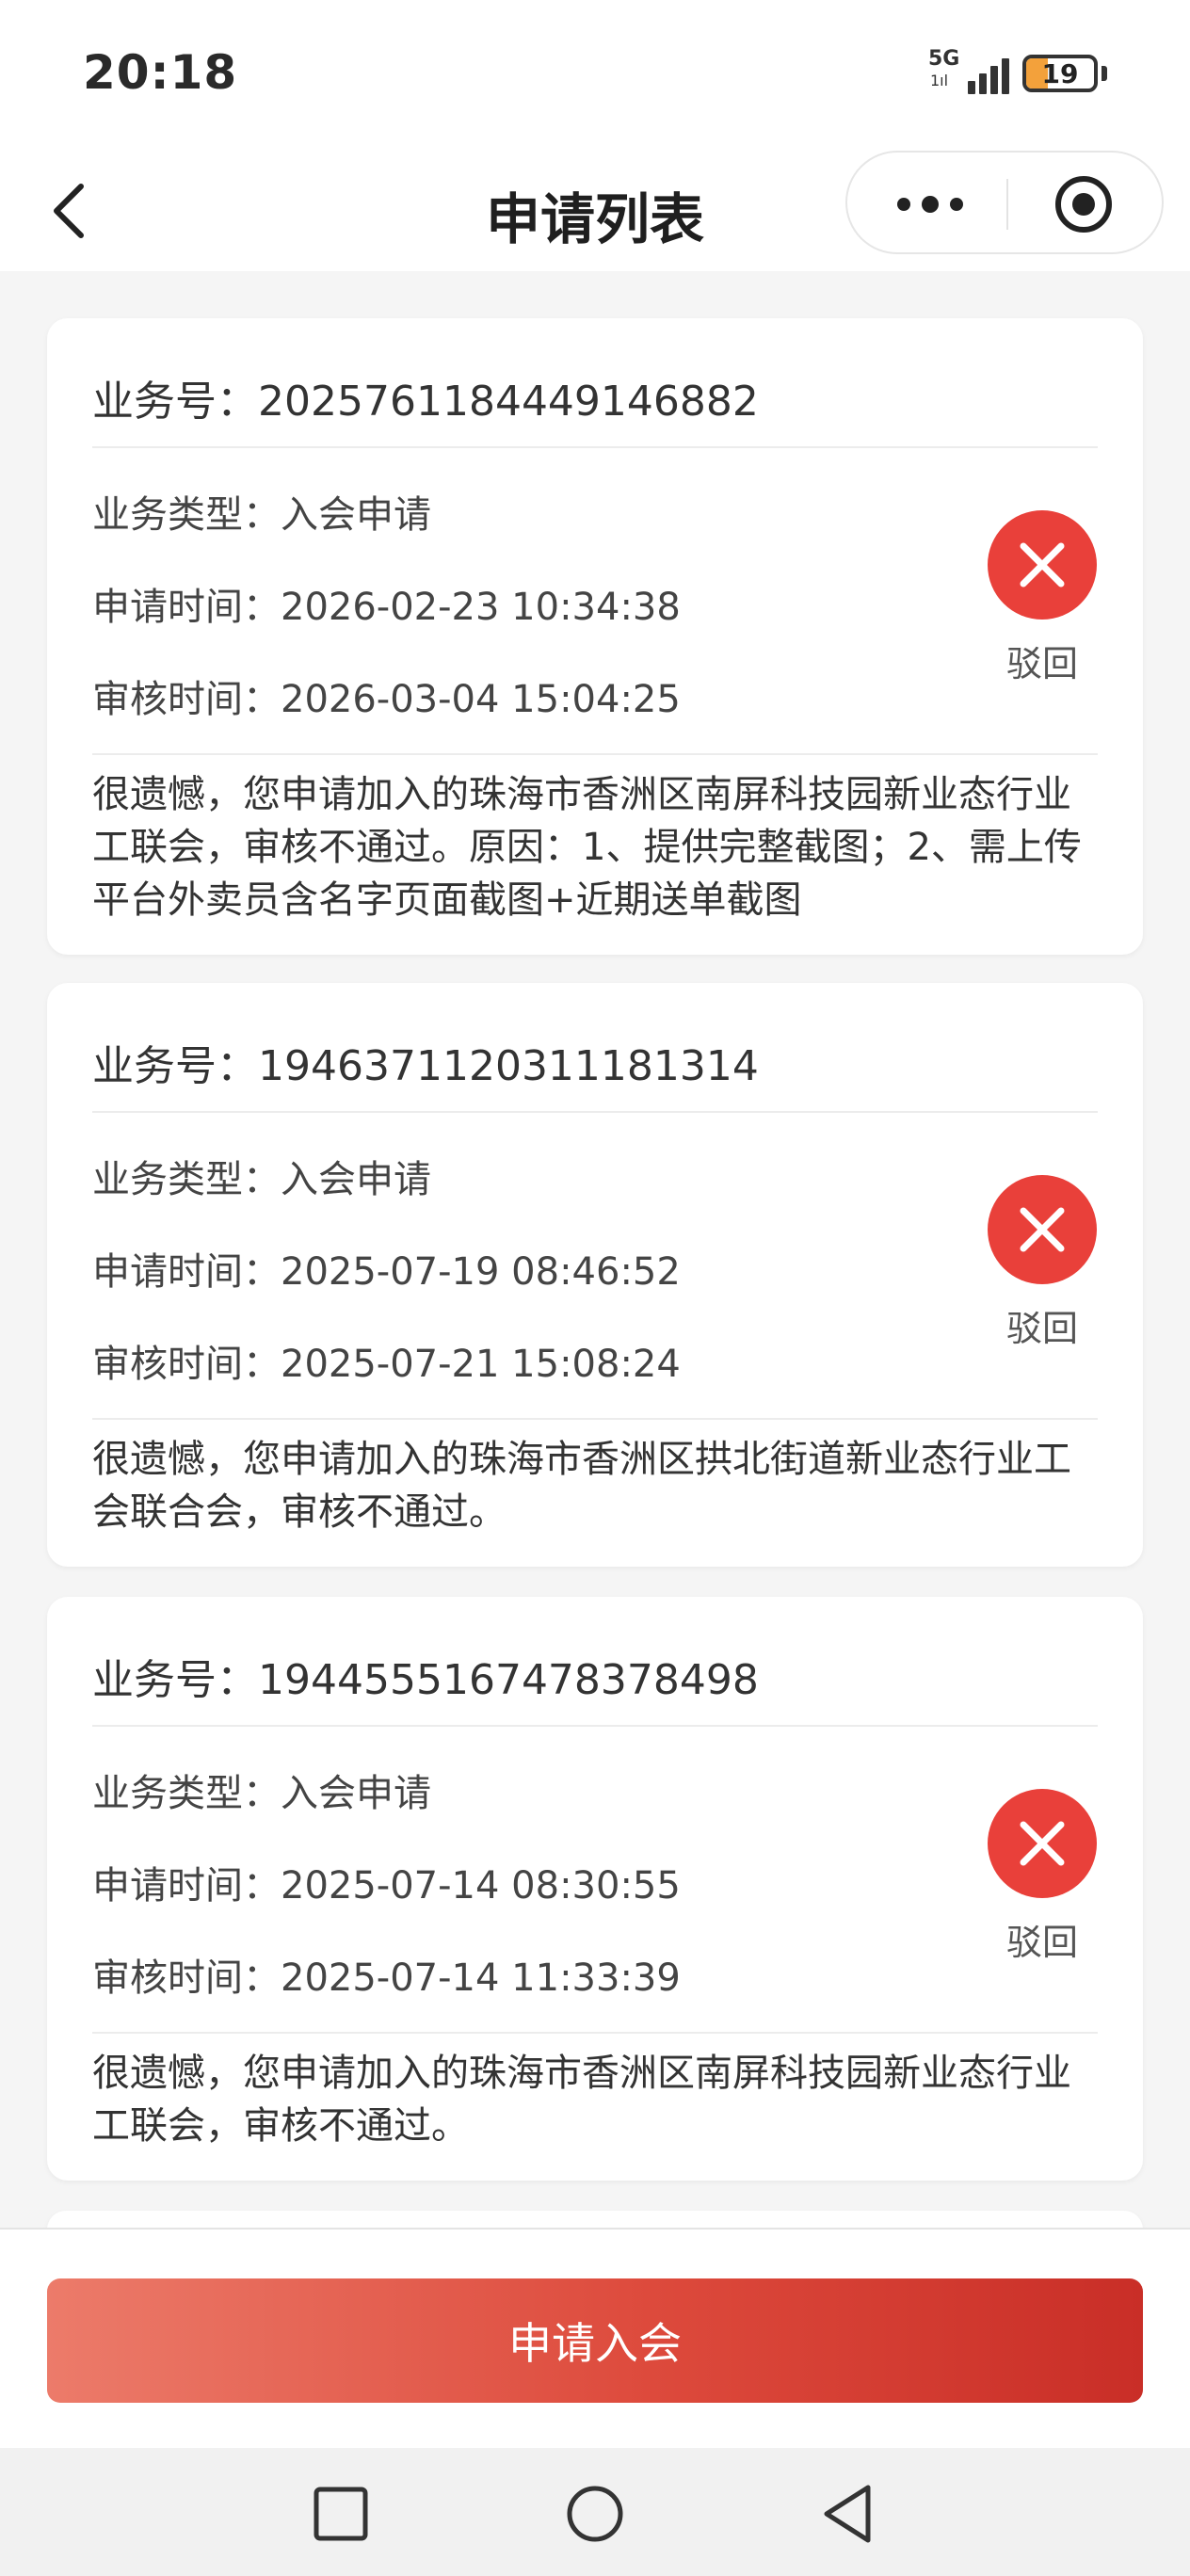 The image size is (1190, 2576). I want to click on system-nav-bar, so click(595, 2512).